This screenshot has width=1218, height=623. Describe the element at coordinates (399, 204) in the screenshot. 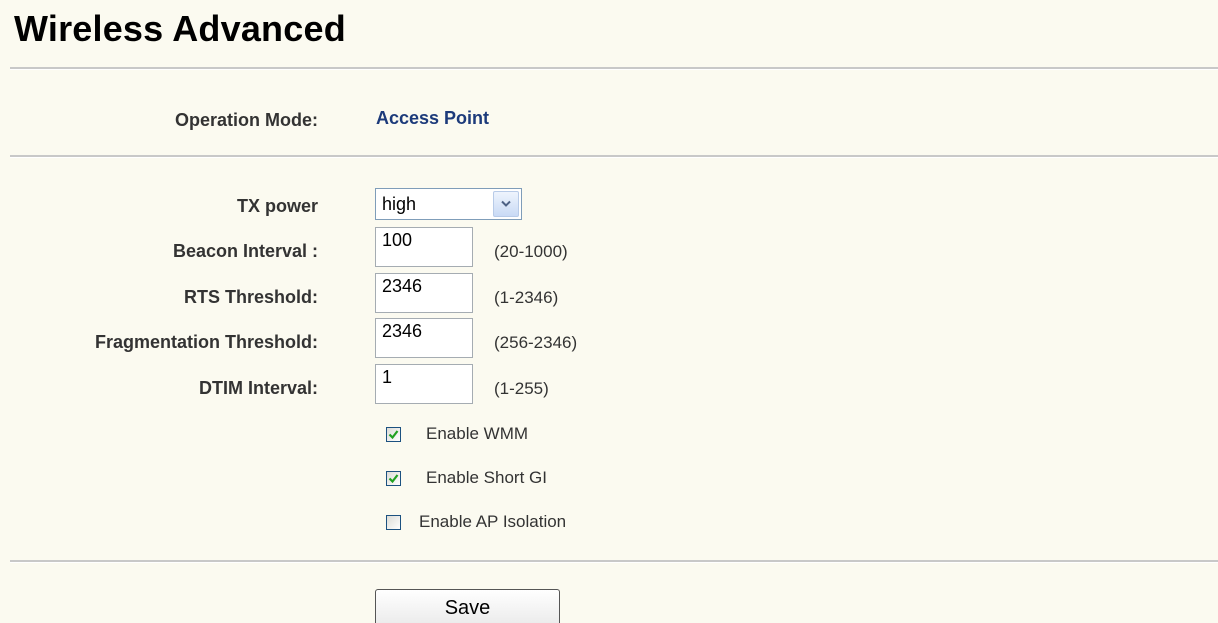

I see `tx-power-selected-value: high` at that location.